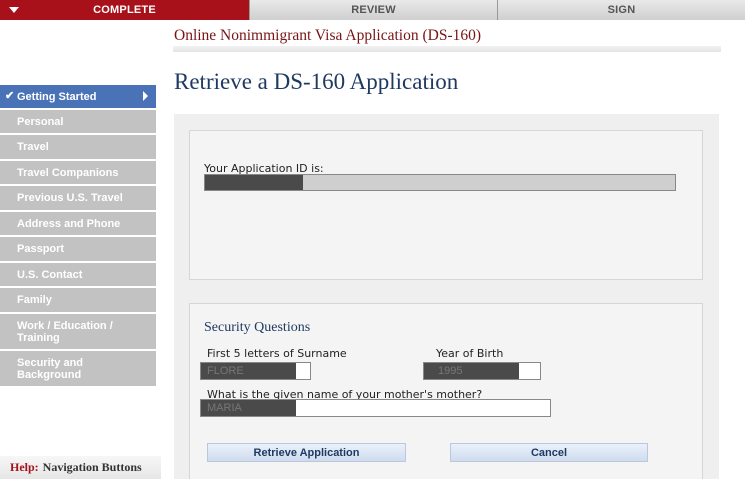  What do you see at coordinates (69, 223) in the screenshot?
I see `sidebar-item-label: Address and Phone` at bounding box center [69, 223].